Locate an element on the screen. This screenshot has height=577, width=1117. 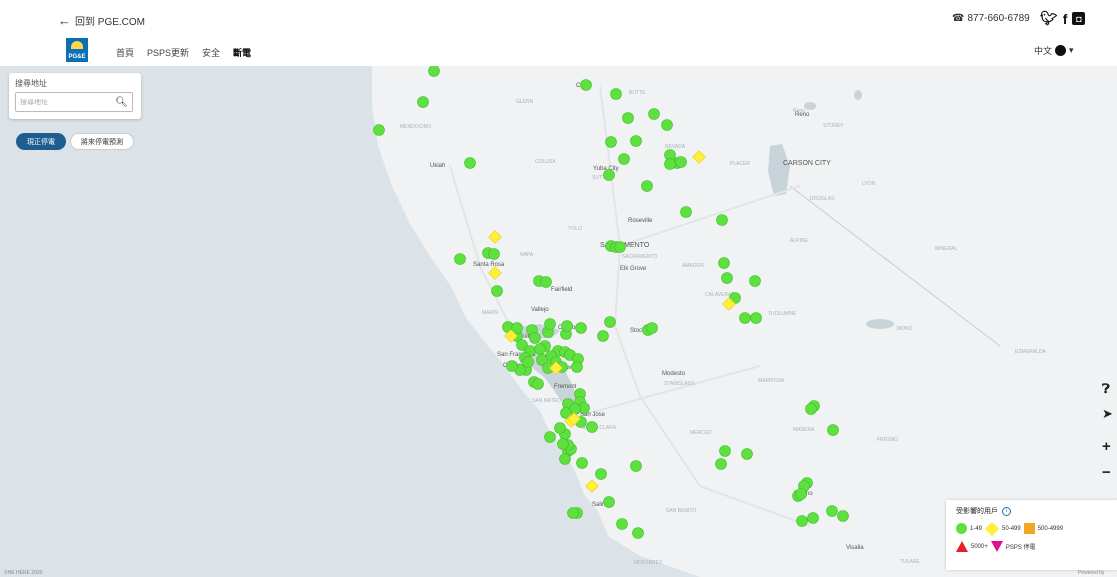
svg-text: NEVADA is located at coordinates (675, 147).